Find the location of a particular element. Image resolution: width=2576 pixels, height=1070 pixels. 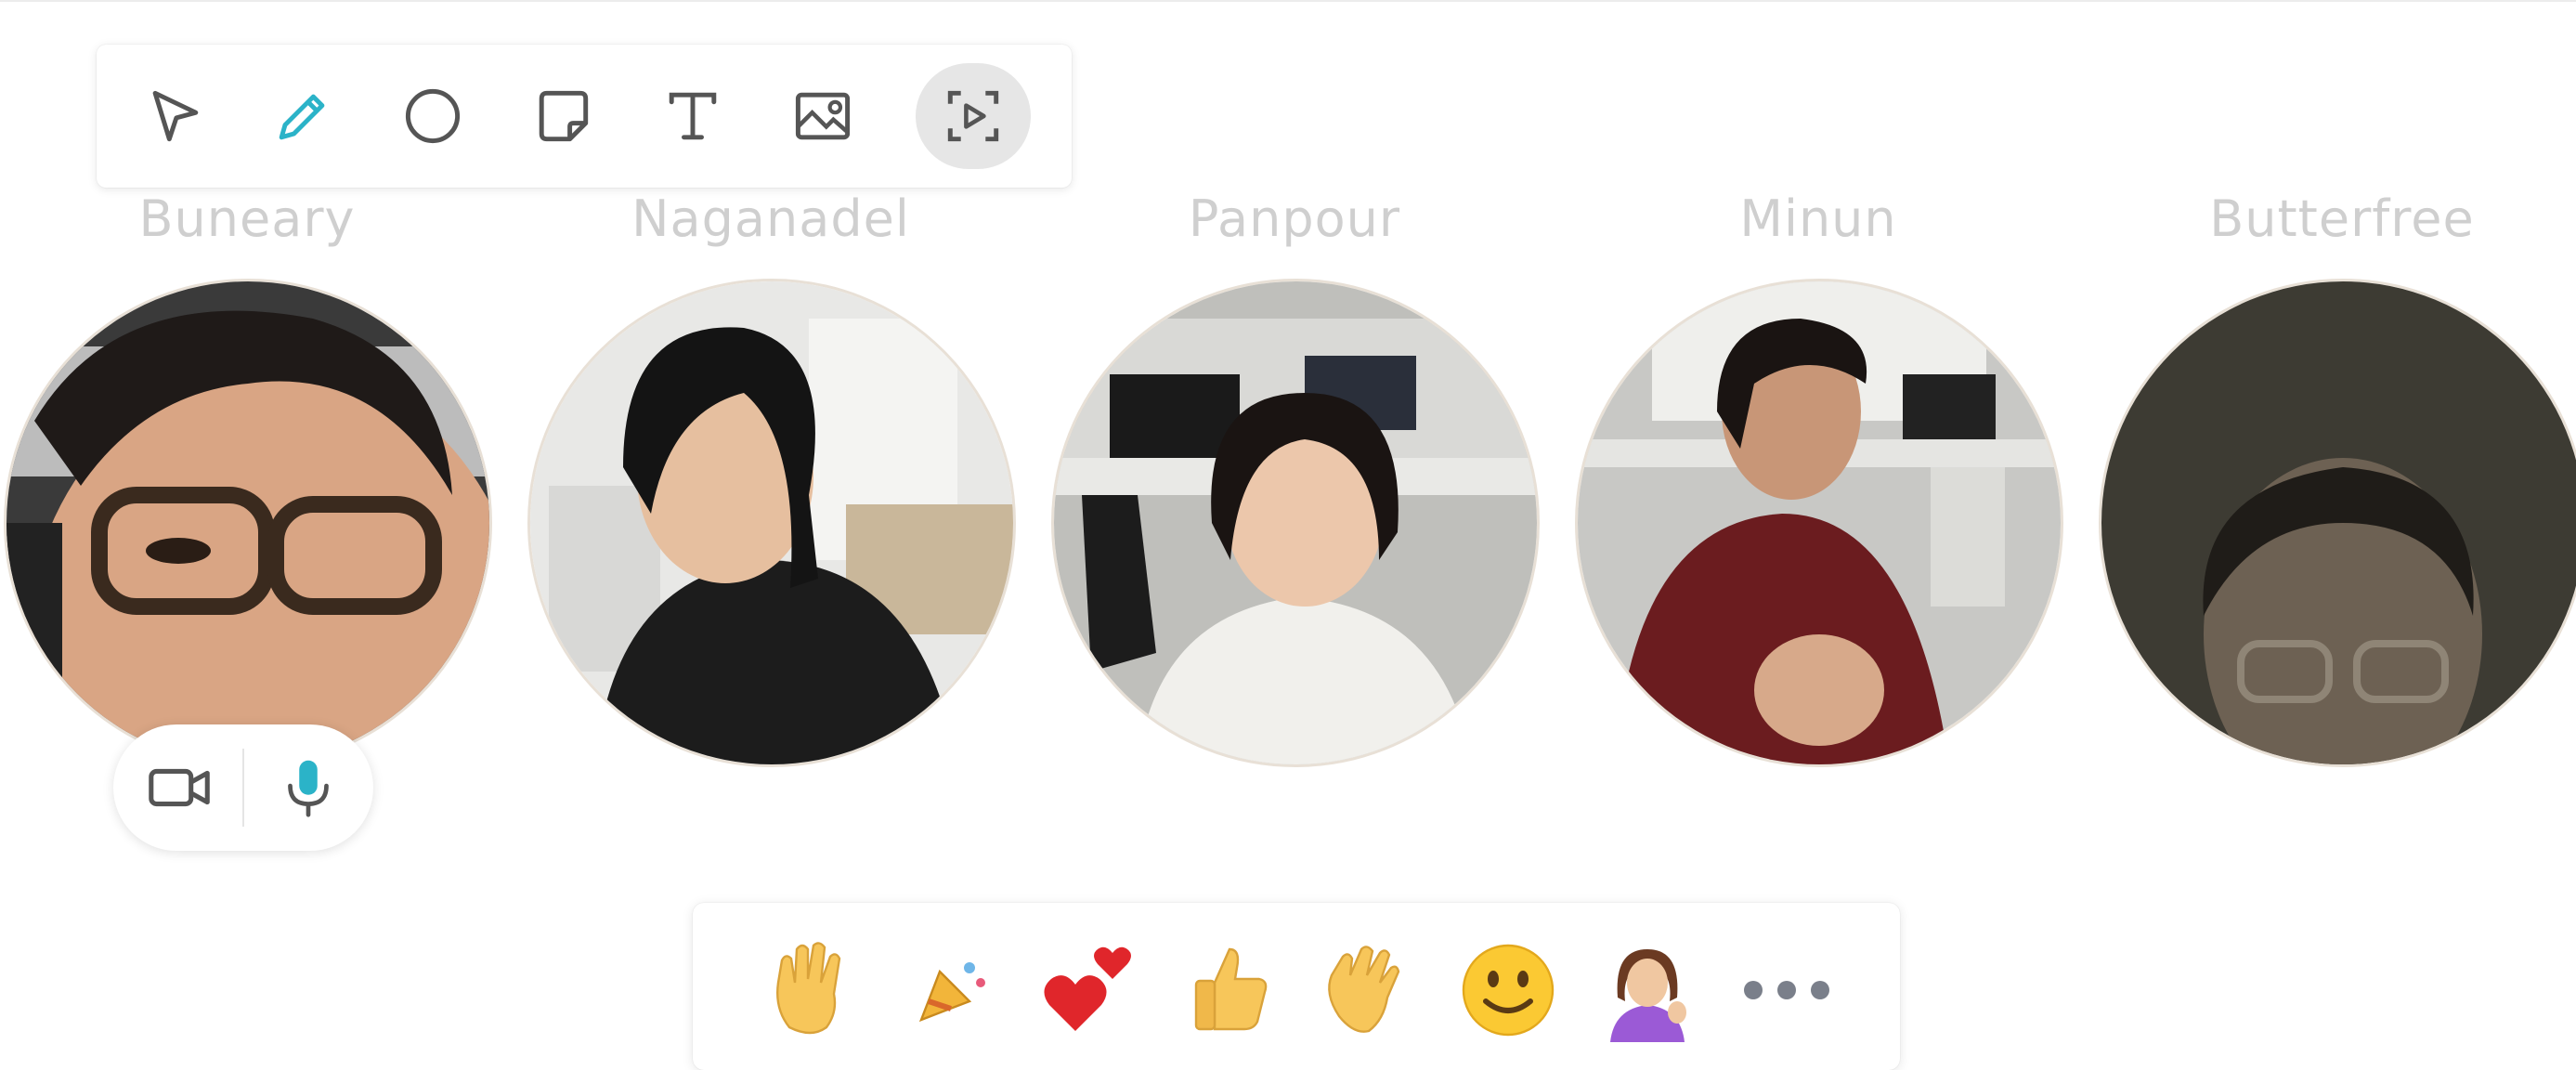

reaction-smiling-face is located at coordinates (1508, 990).